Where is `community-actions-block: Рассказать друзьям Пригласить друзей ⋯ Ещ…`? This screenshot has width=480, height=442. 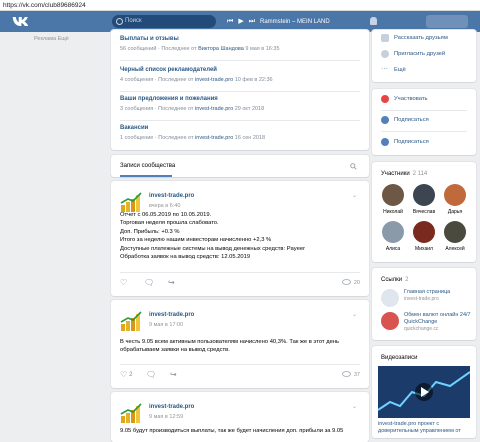 community-actions-block: Рассказать друзьям Пригласить друзей ⋯ Ещ… is located at coordinates (424, 56).